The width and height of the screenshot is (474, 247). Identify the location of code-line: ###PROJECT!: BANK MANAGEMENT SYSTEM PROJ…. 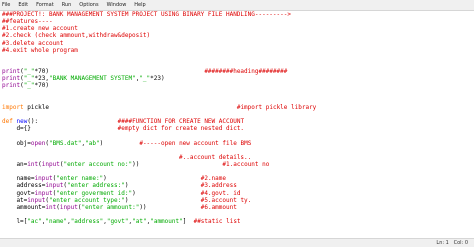
(159, 14).